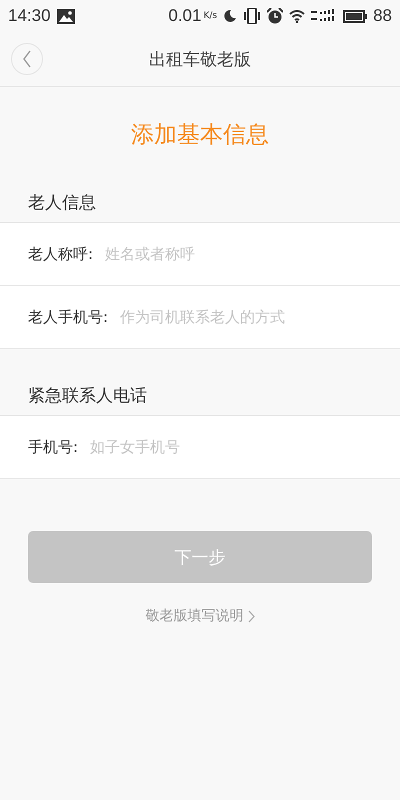 The height and width of the screenshot is (800, 400). Describe the element at coordinates (382, 16) in the screenshot. I see `battery-level: 88` at that location.